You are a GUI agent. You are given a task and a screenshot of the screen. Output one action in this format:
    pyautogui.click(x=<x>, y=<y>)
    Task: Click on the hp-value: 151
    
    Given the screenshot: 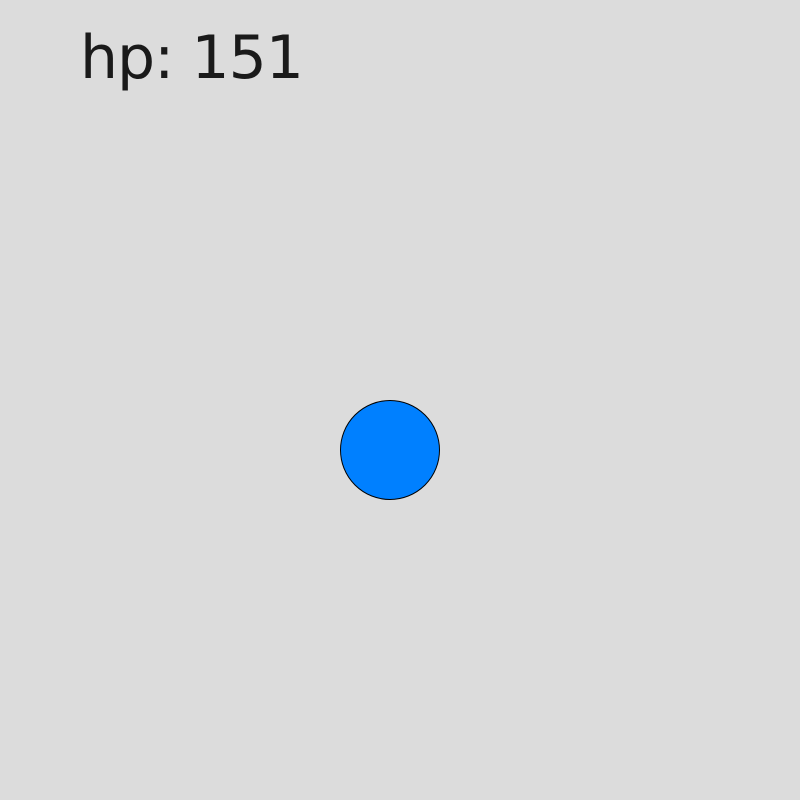 What is the action you would take?
    pyautogui.click(x=247, y=58)
    